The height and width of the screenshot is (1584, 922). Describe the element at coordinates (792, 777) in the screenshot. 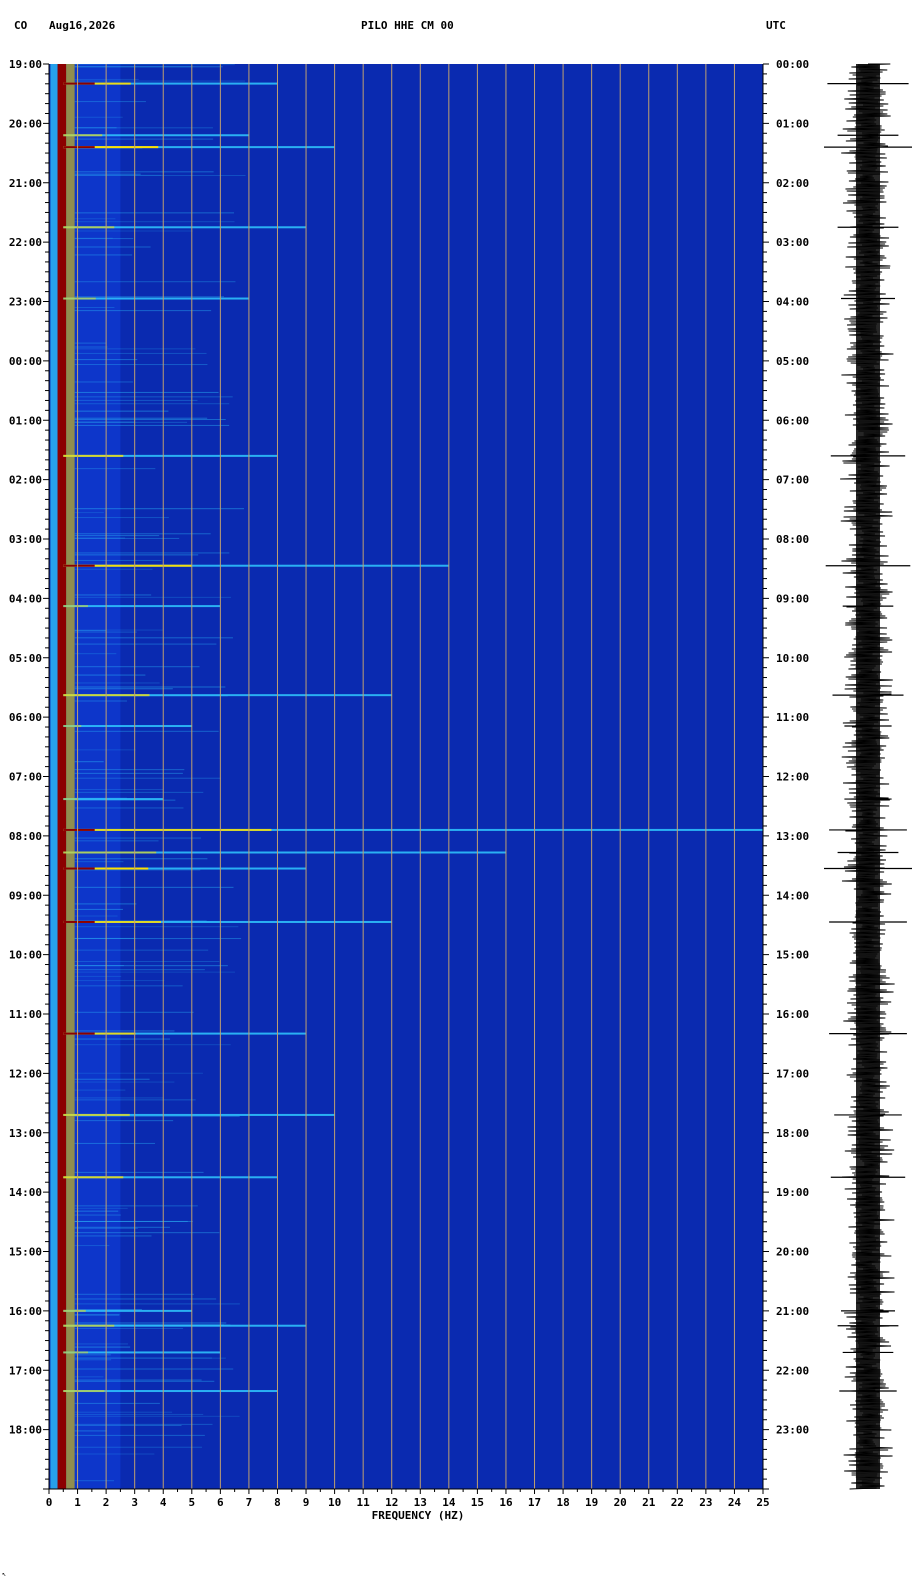

I see `right-time-label: 12:00` at that location.